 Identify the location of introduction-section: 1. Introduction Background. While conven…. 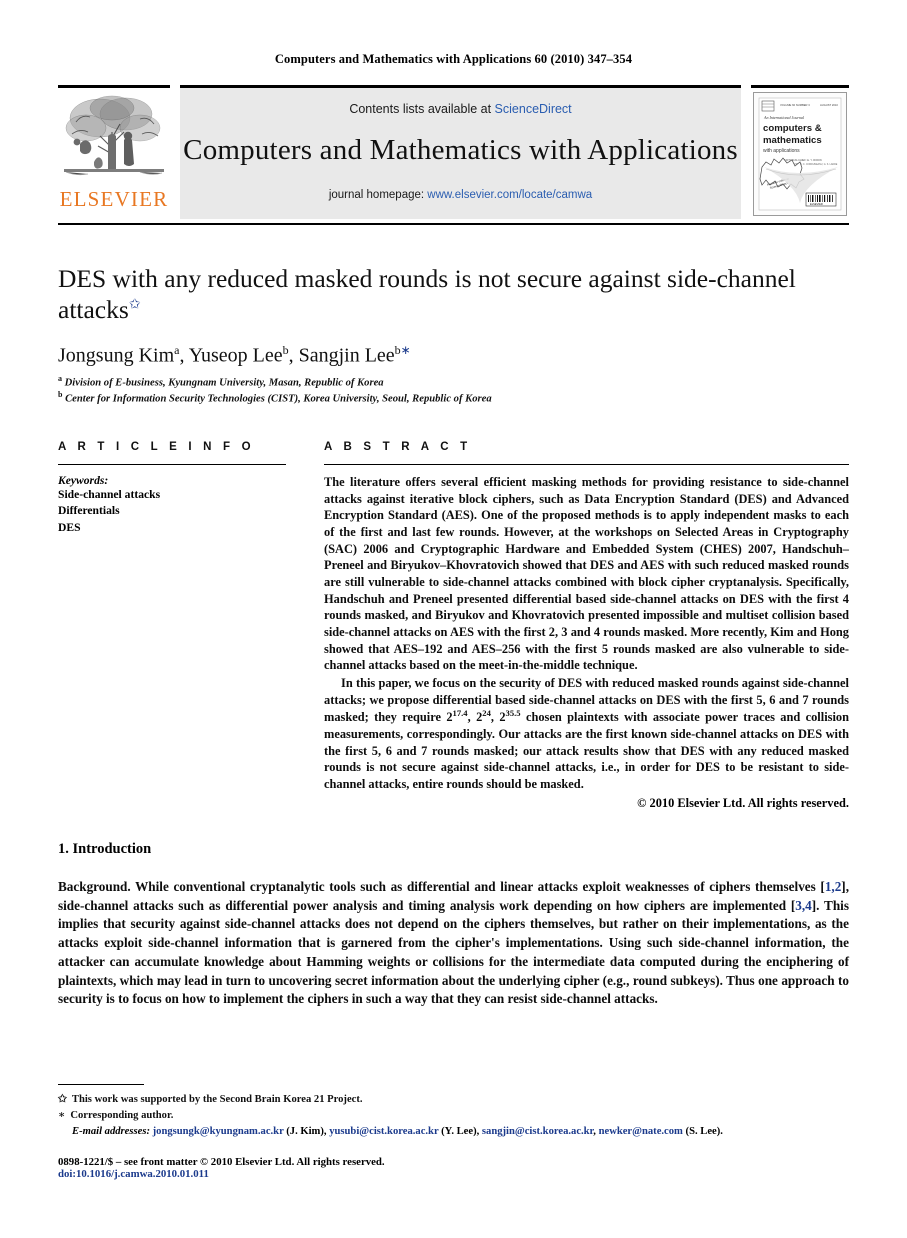
(453, 925).